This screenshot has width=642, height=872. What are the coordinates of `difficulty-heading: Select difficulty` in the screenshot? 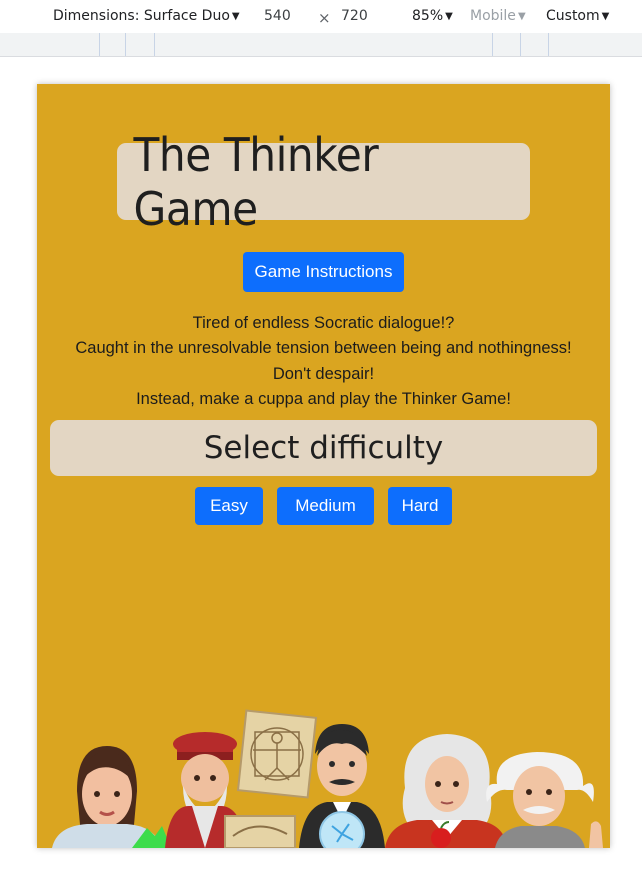 It's located at (323, 448).